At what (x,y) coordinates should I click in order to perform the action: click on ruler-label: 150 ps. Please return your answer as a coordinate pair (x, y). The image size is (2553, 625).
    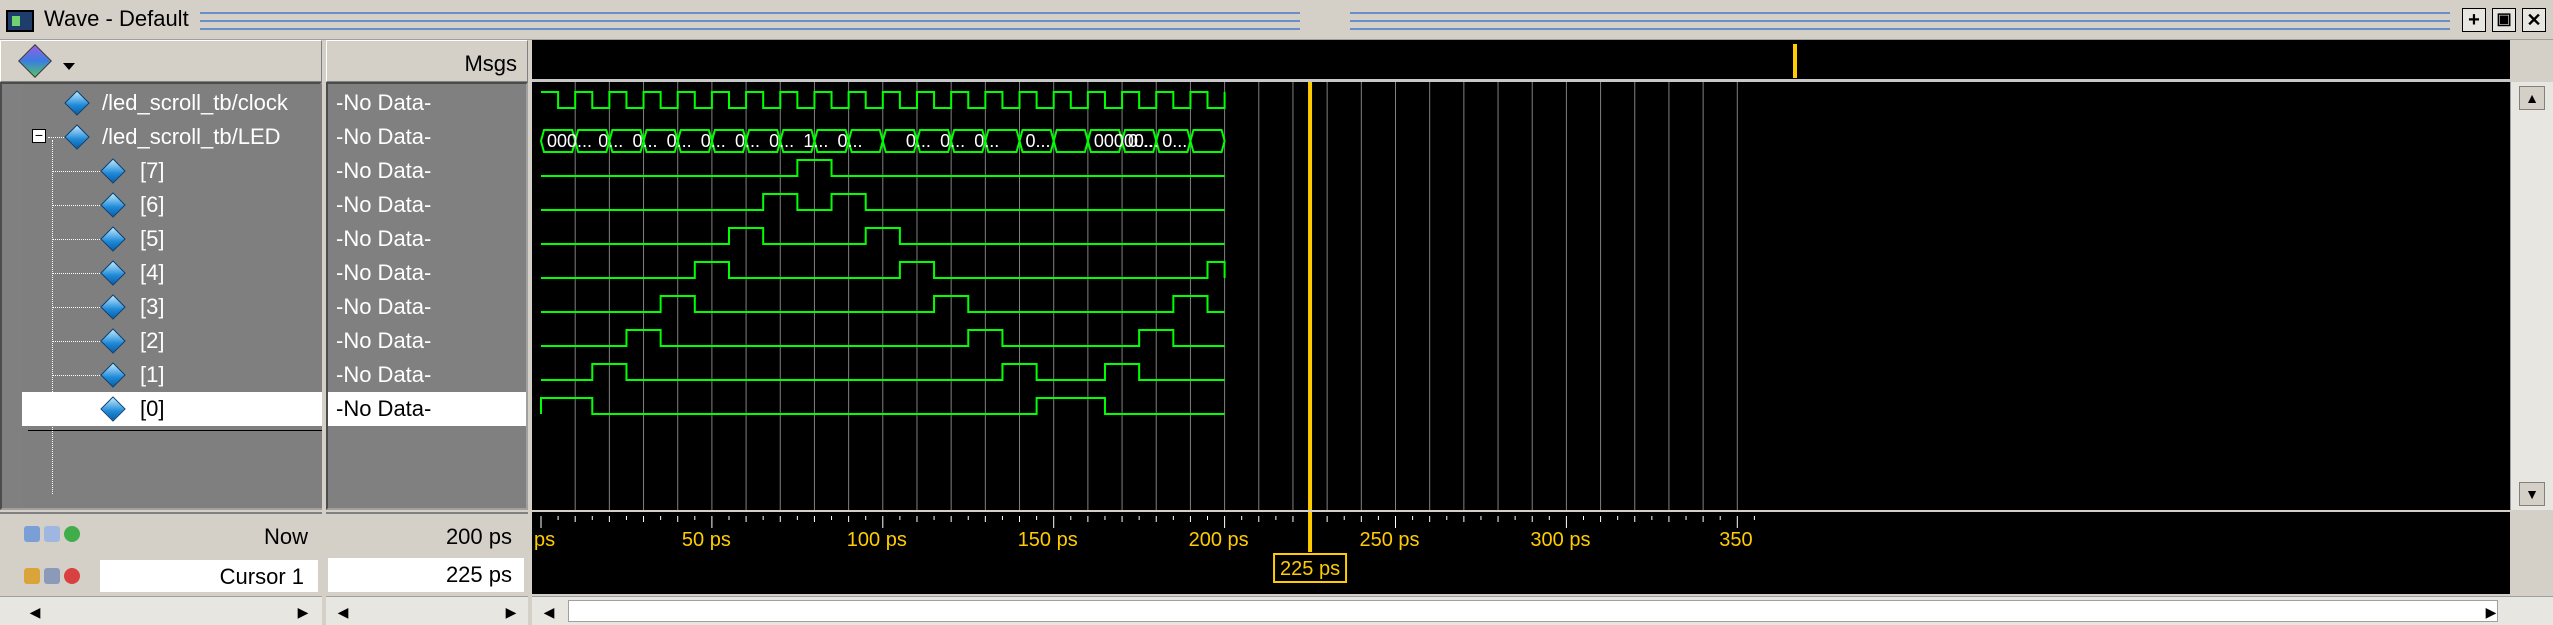
    Looking at the image, I should click on (1048, 540).